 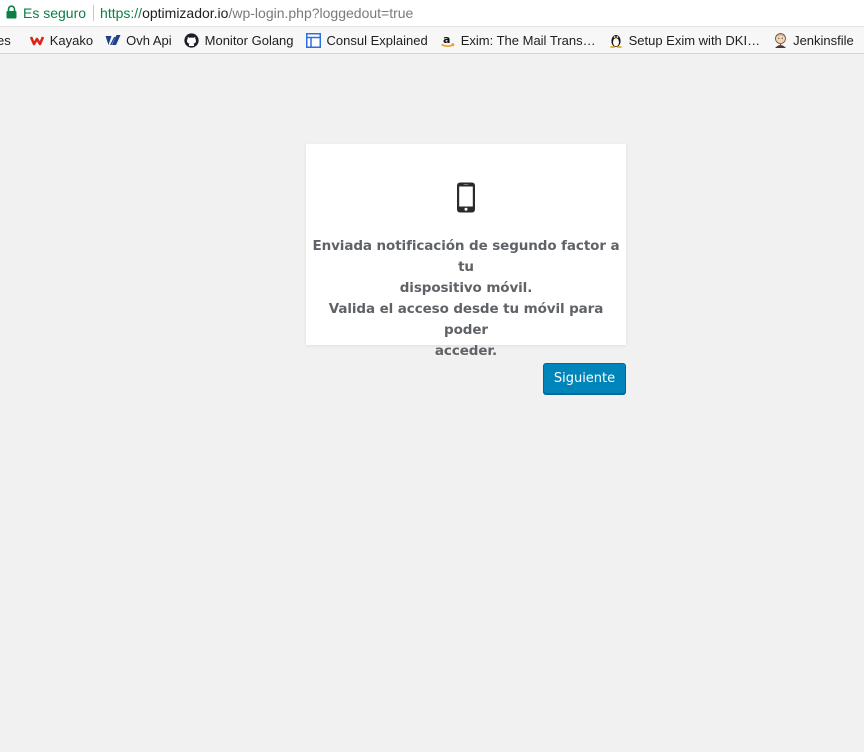 I want to click on bookmark-label: es, so click(x=5, y=40).